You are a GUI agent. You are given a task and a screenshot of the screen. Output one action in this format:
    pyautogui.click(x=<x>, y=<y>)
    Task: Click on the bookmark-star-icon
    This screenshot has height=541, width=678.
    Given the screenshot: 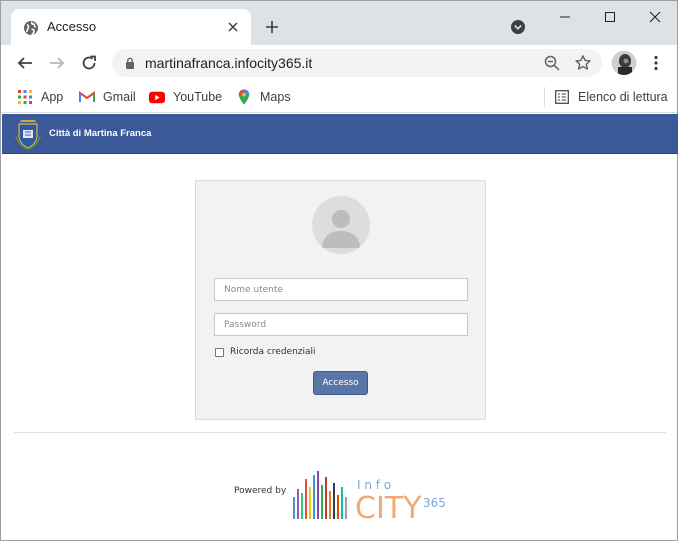 What is the action you would take?
    pyautogui.click(x=583, y=63)
    